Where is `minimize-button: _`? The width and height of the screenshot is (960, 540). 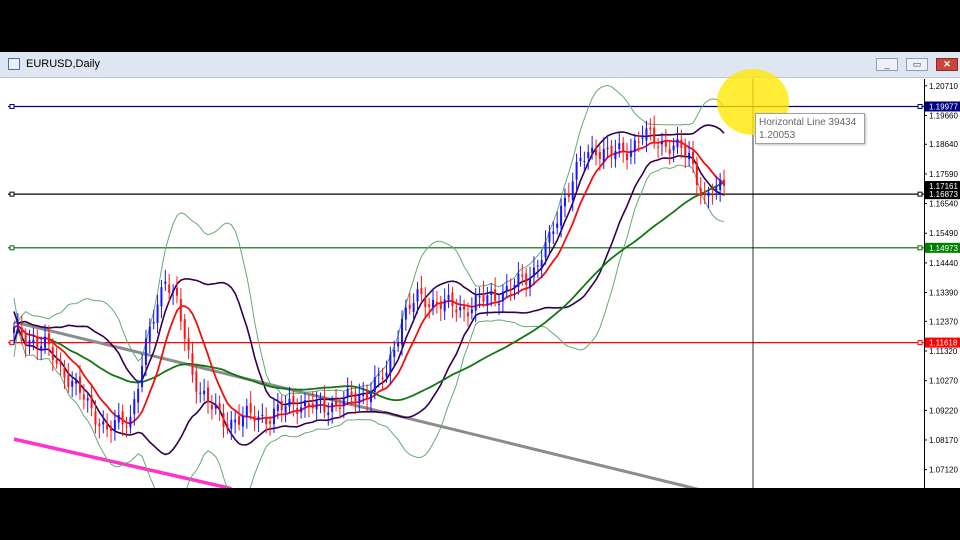
minimize-button: _ is located at coordinates (887, 64).